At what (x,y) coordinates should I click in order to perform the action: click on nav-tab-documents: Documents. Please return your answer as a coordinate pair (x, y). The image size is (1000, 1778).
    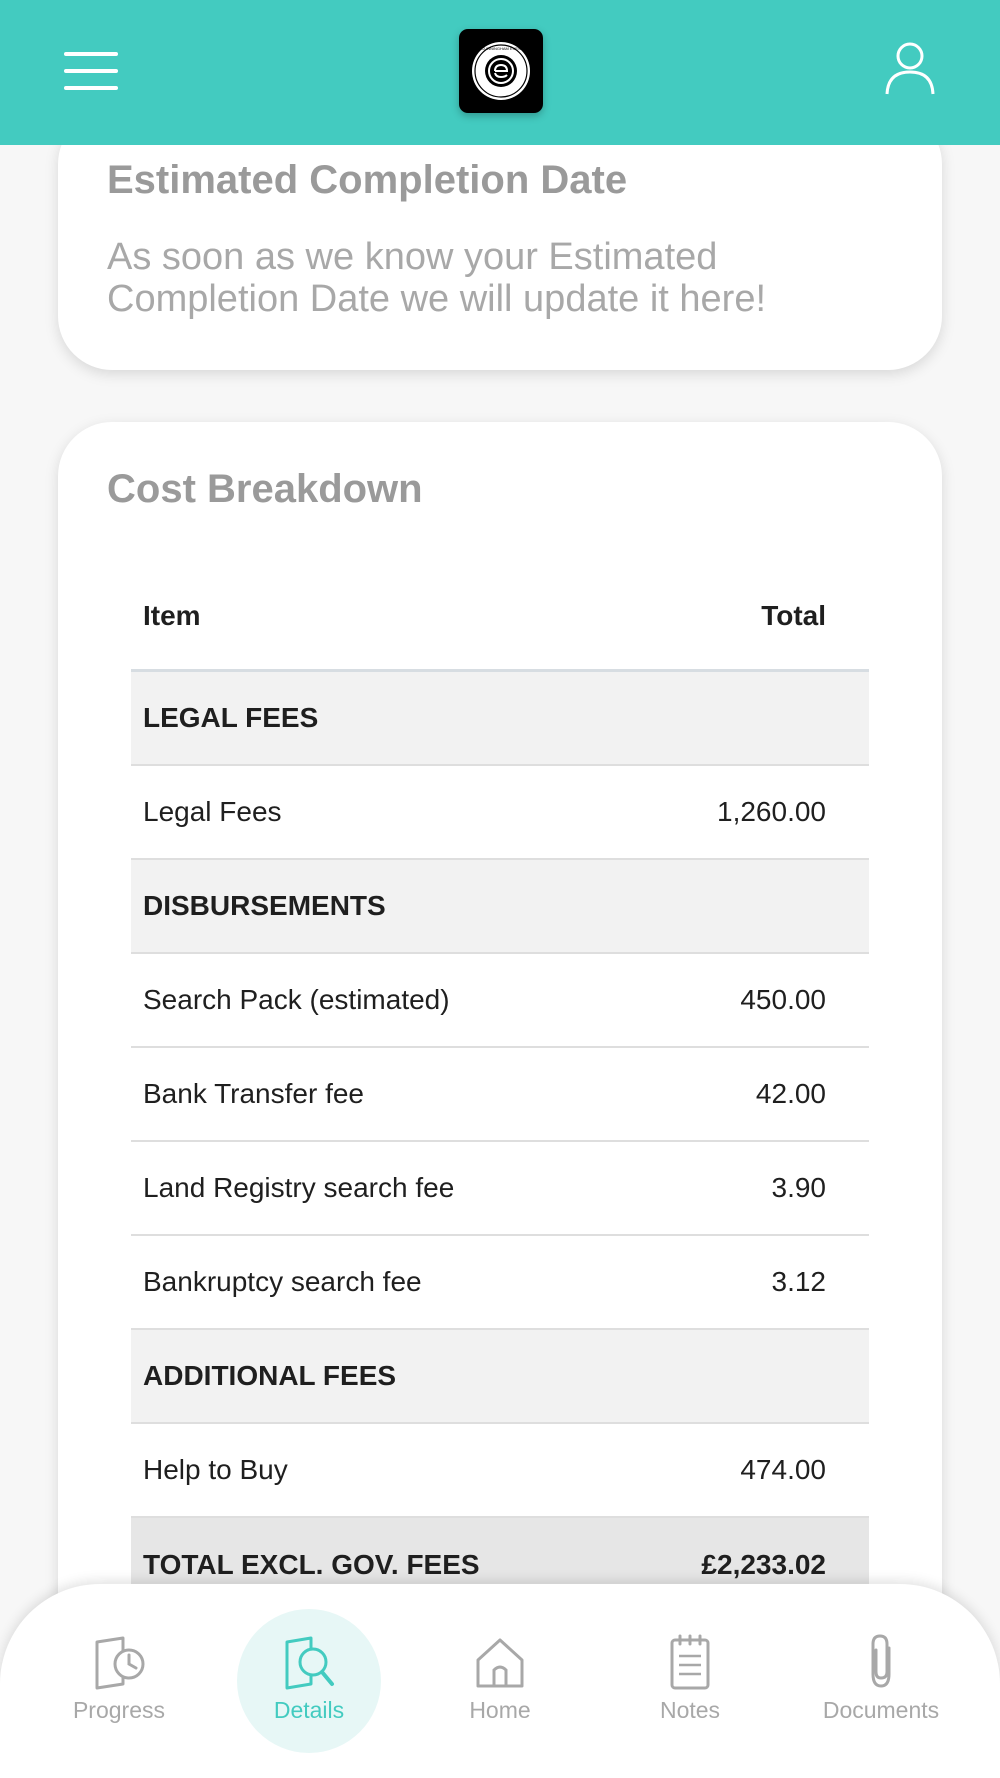
    Looking at the image, I should click on (881, 1669).